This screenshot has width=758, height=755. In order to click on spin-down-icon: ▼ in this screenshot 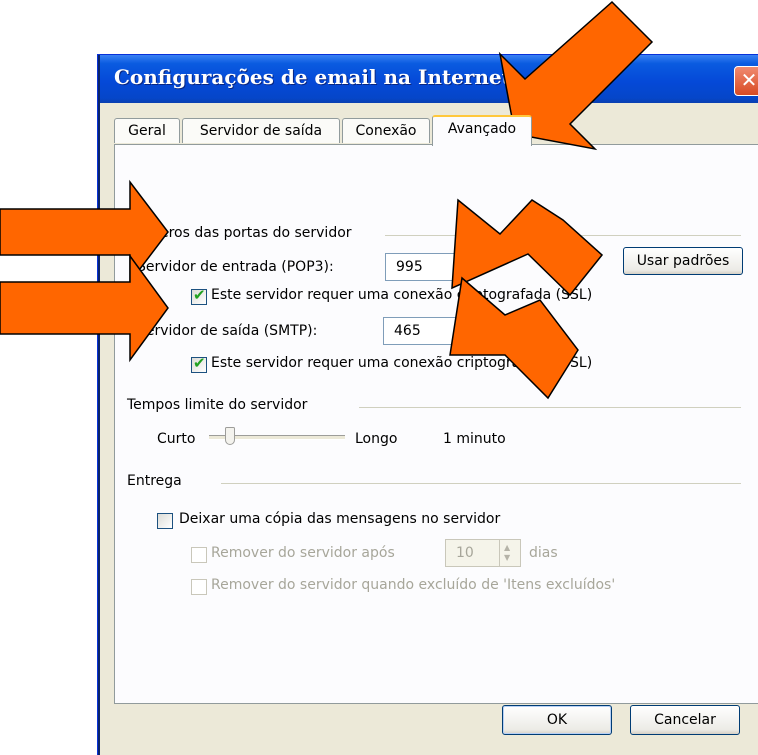, I will do `click(507, 558)`.